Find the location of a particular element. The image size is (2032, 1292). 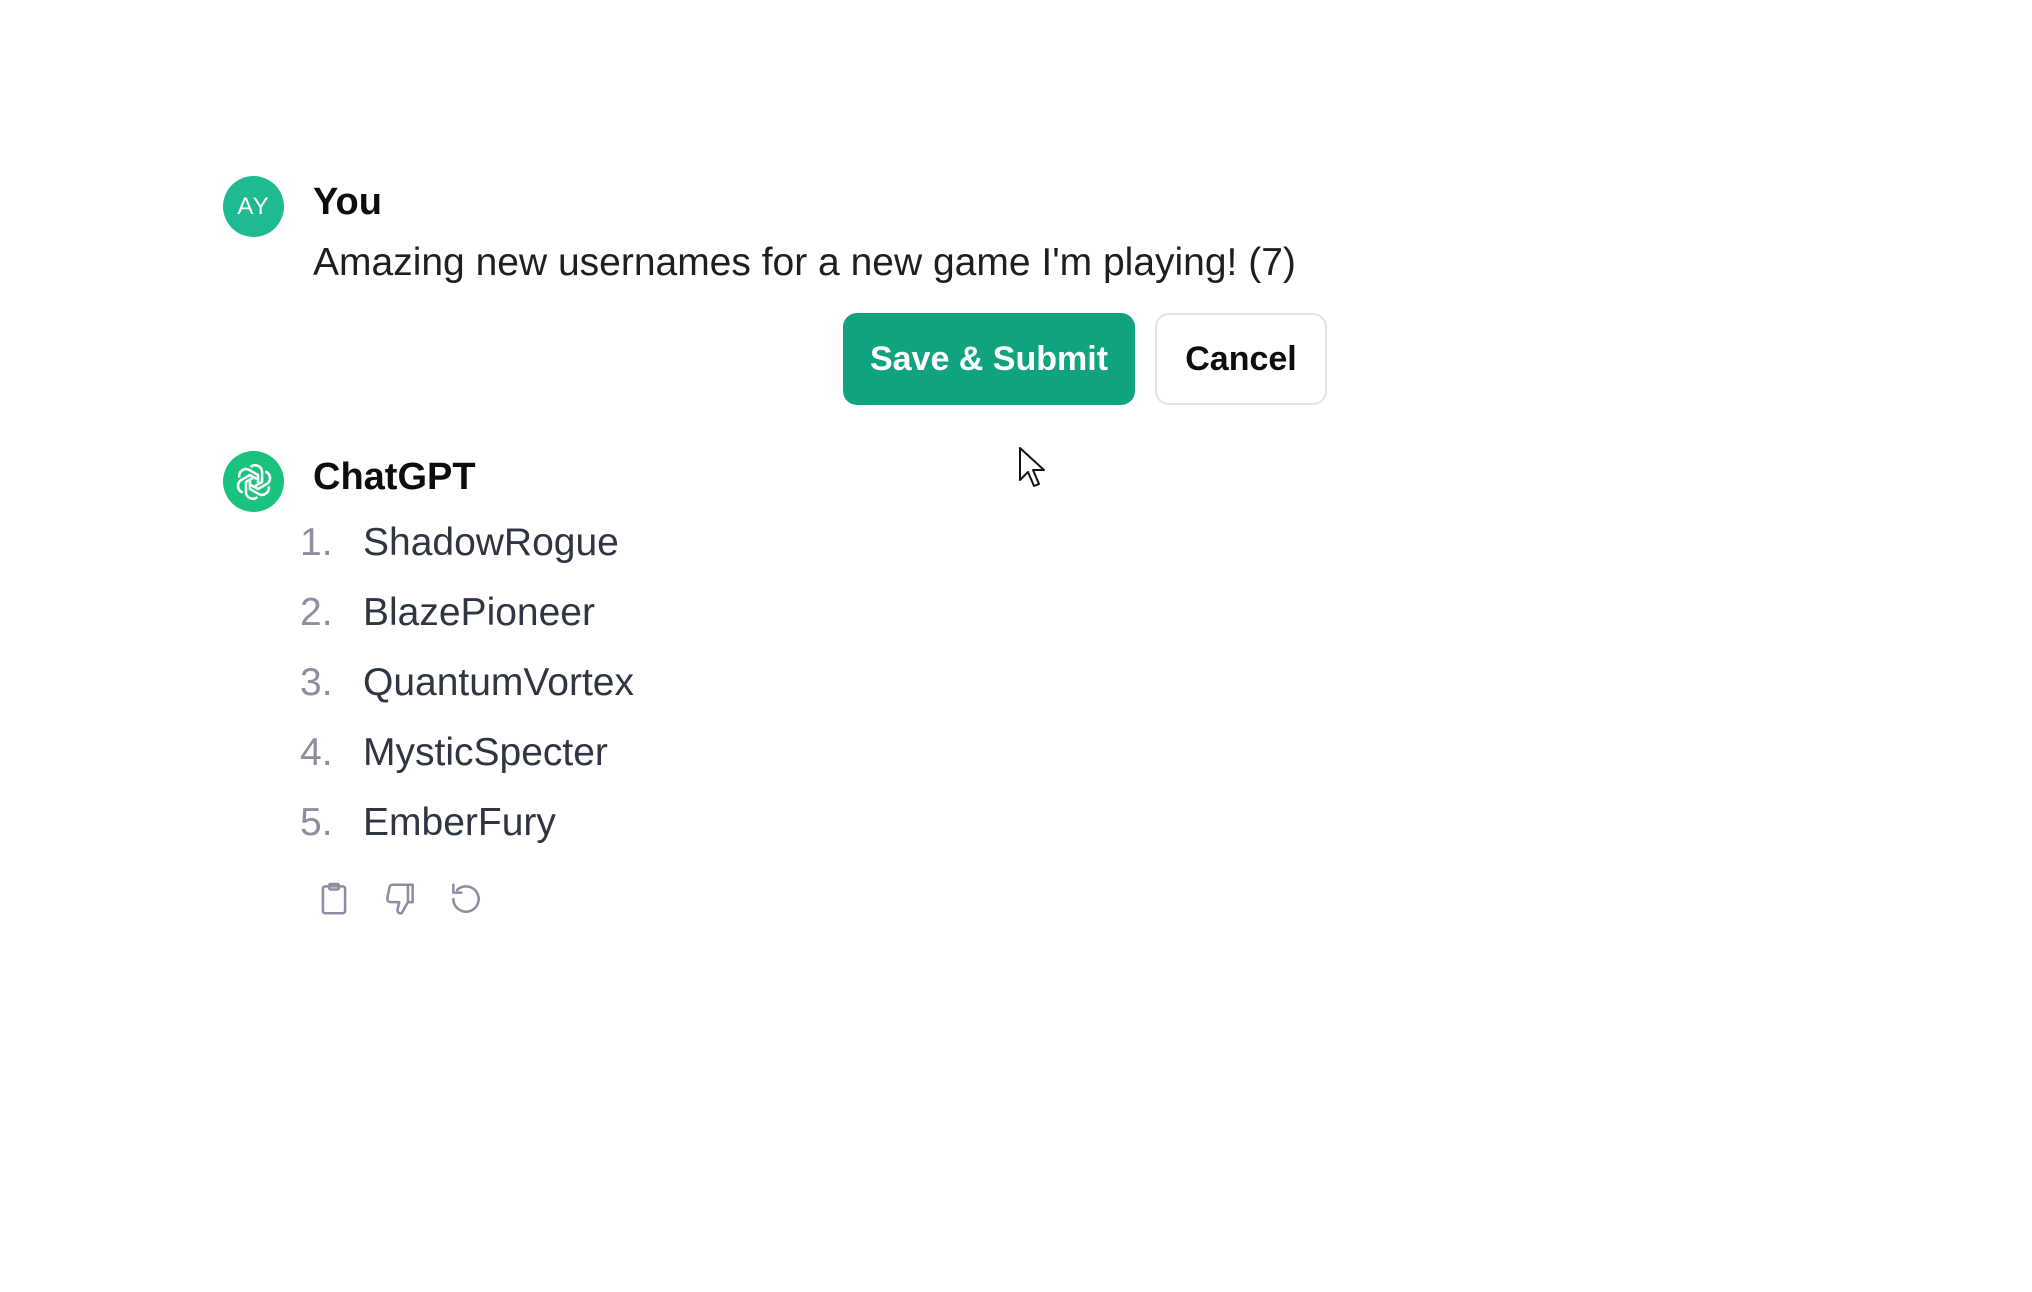

list-item: 2. BlazePioneer is located at coordinates (467, 620).